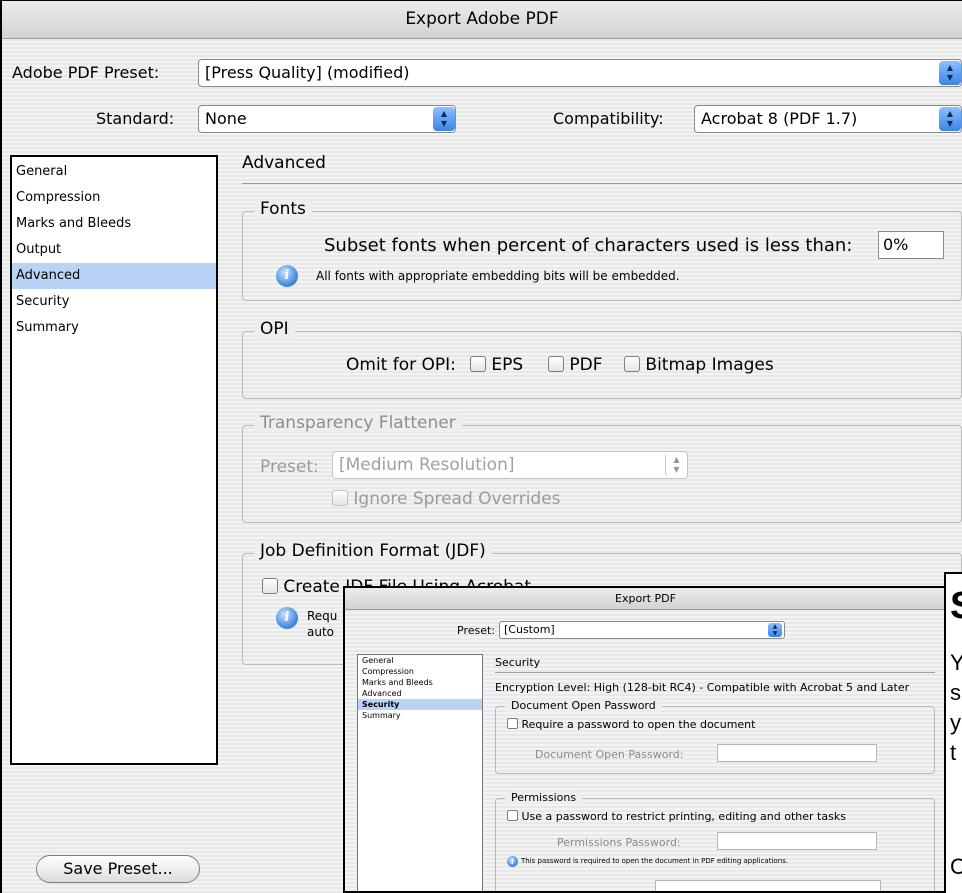 Image resolution: width=962 pixels, height=893 pixels. I want to click on document-open-password-title: Document Open Password, so click(583, 705).